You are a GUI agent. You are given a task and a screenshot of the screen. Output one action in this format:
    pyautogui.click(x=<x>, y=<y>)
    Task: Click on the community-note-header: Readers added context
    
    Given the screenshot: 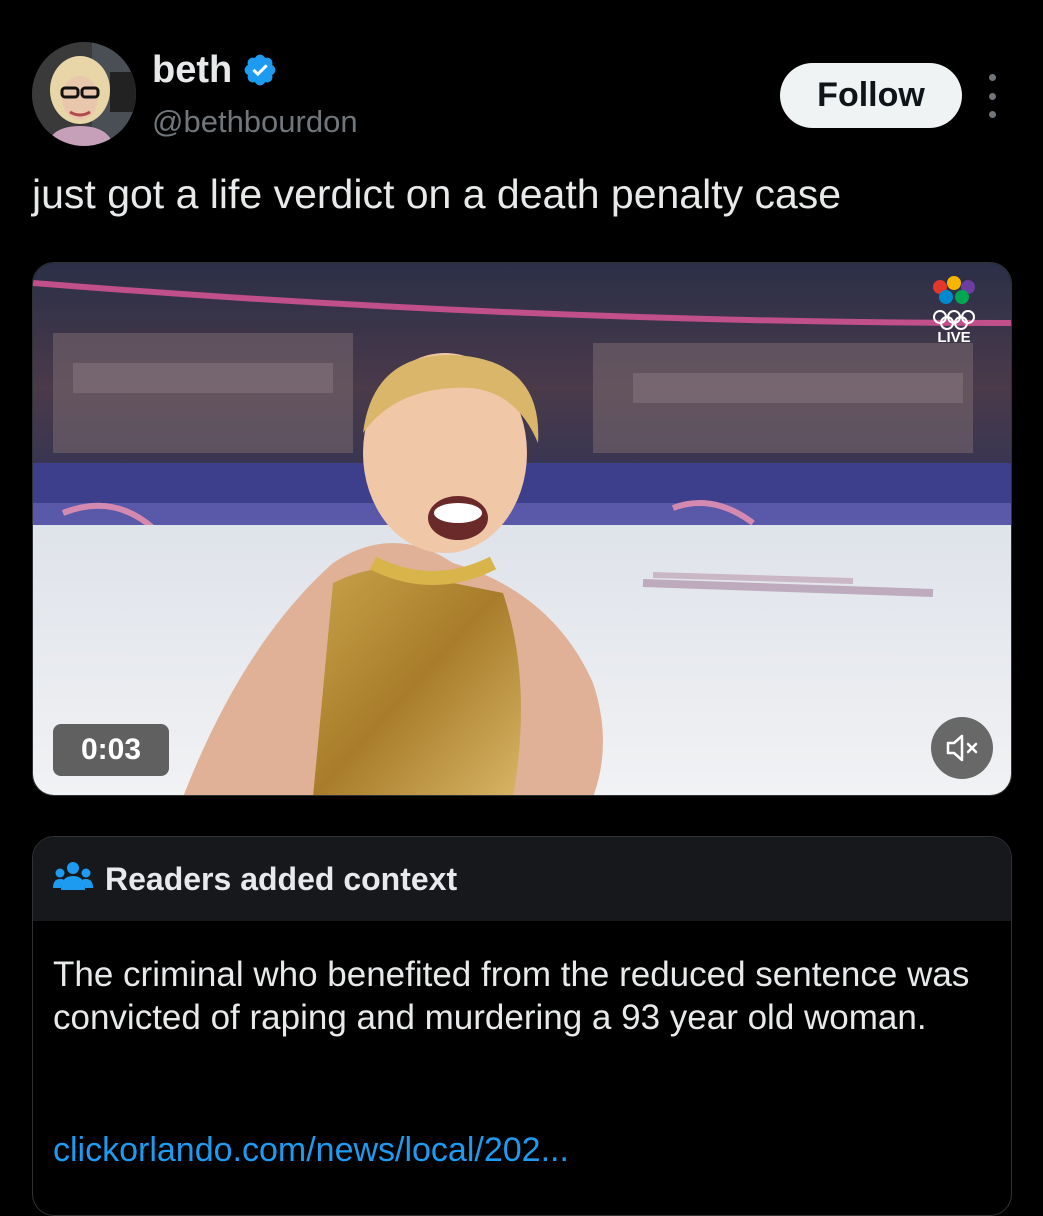 What is the action you would take?
    pyautogui.click(x=522, y=879)
    